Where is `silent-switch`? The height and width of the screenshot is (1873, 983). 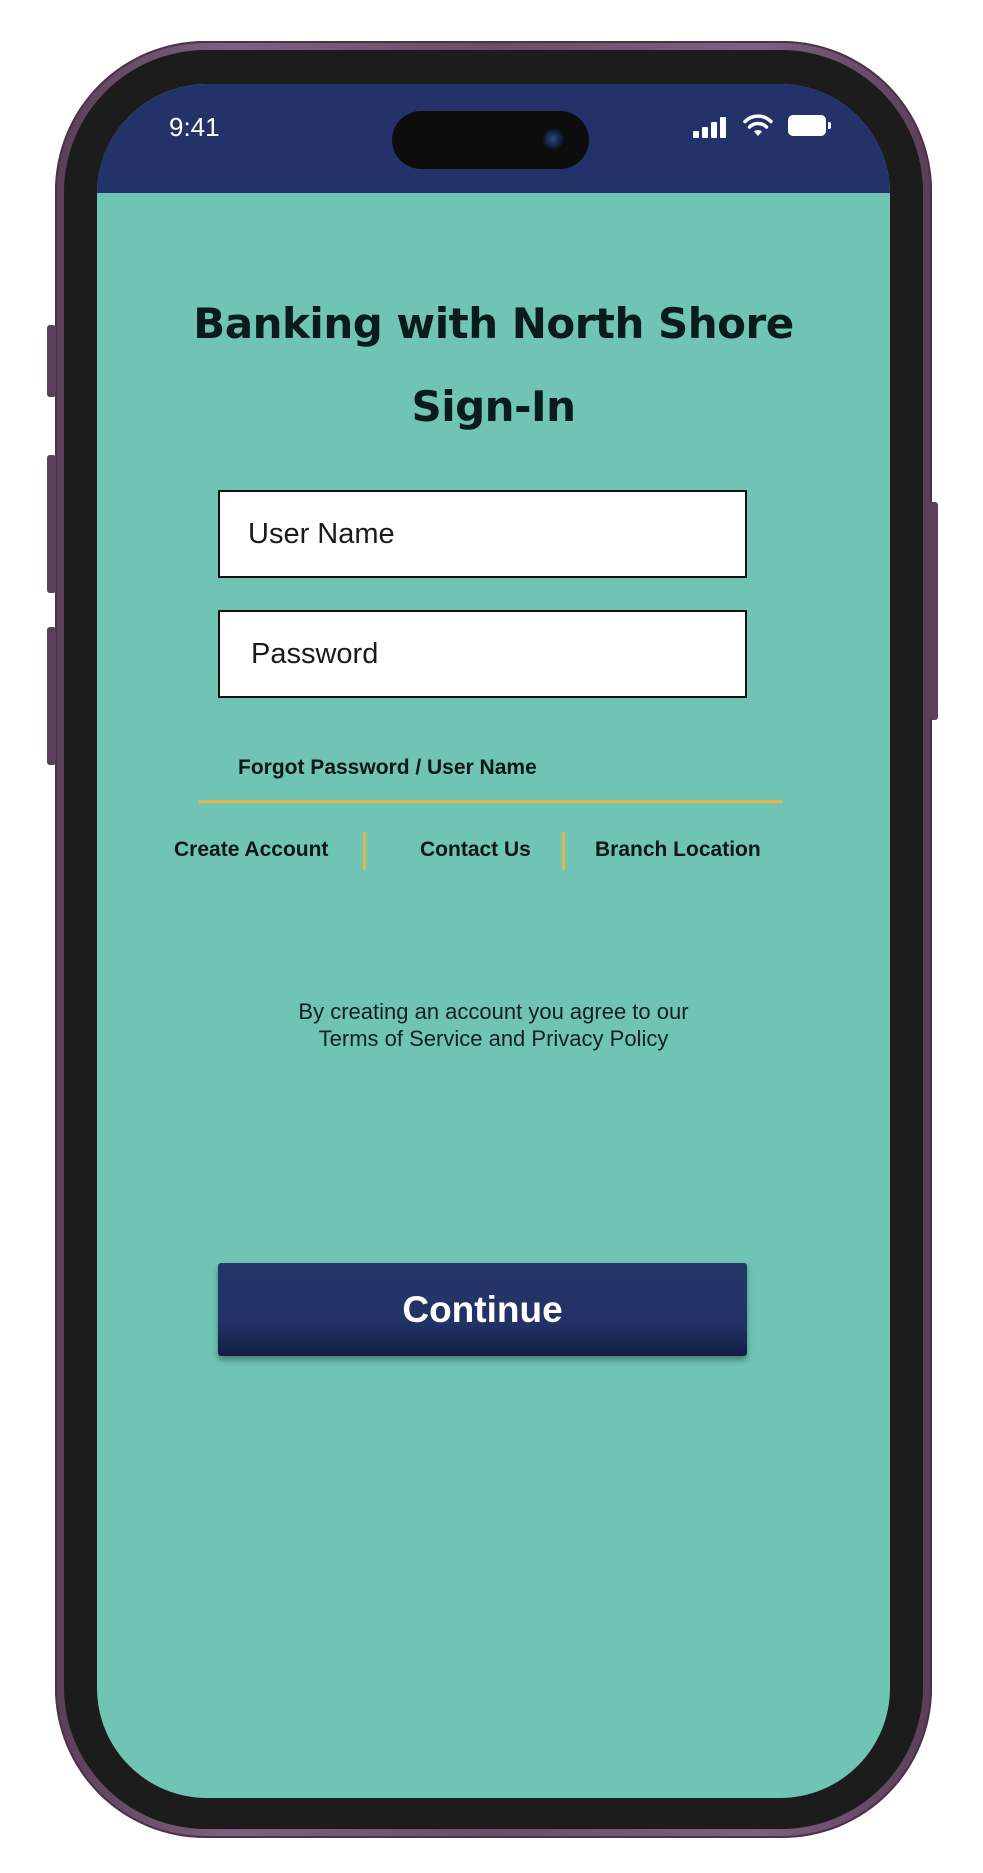 silent-switch is located at coordinates (51, 361).